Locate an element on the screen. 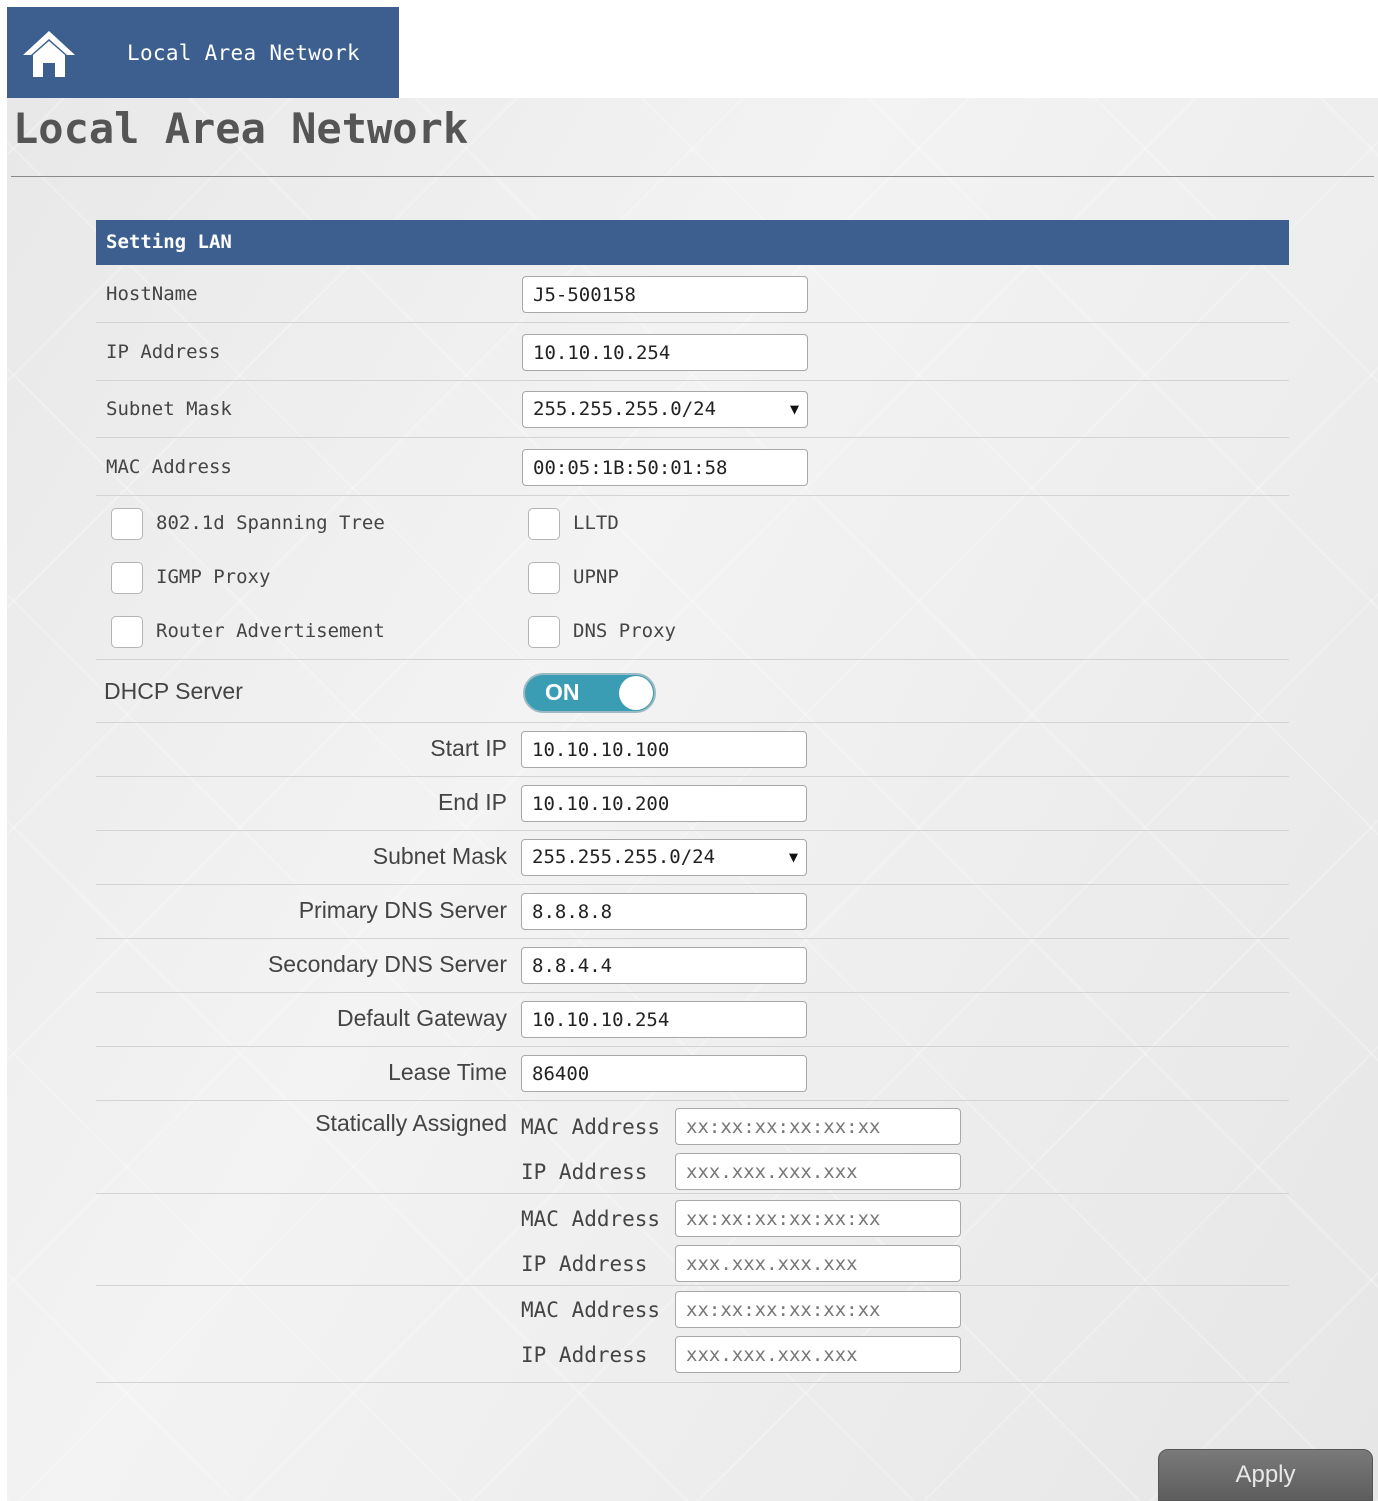 The image size is (1378, 1501). primary-dns-label: Primary DNS Server is located at coordinates (402, 910).